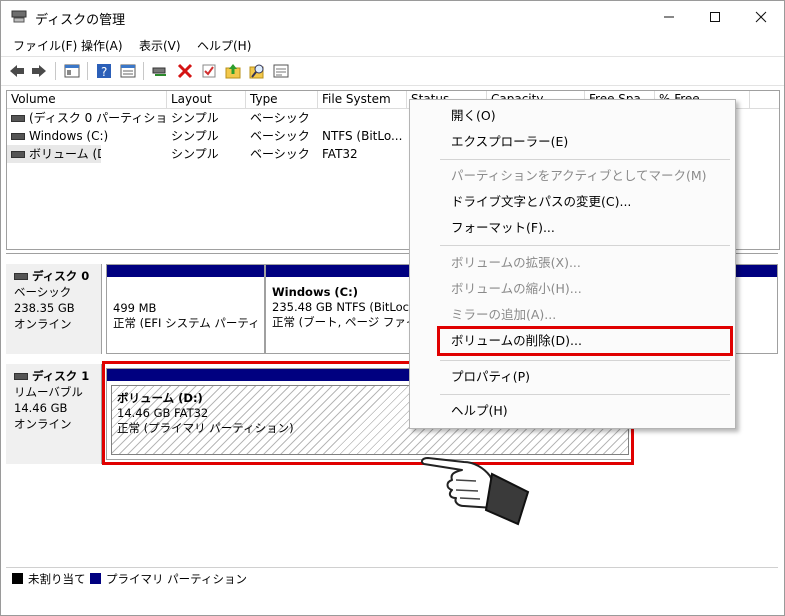 This screenshot has height=616, width=785. I want to click on partition-bar, so click(185, 271).